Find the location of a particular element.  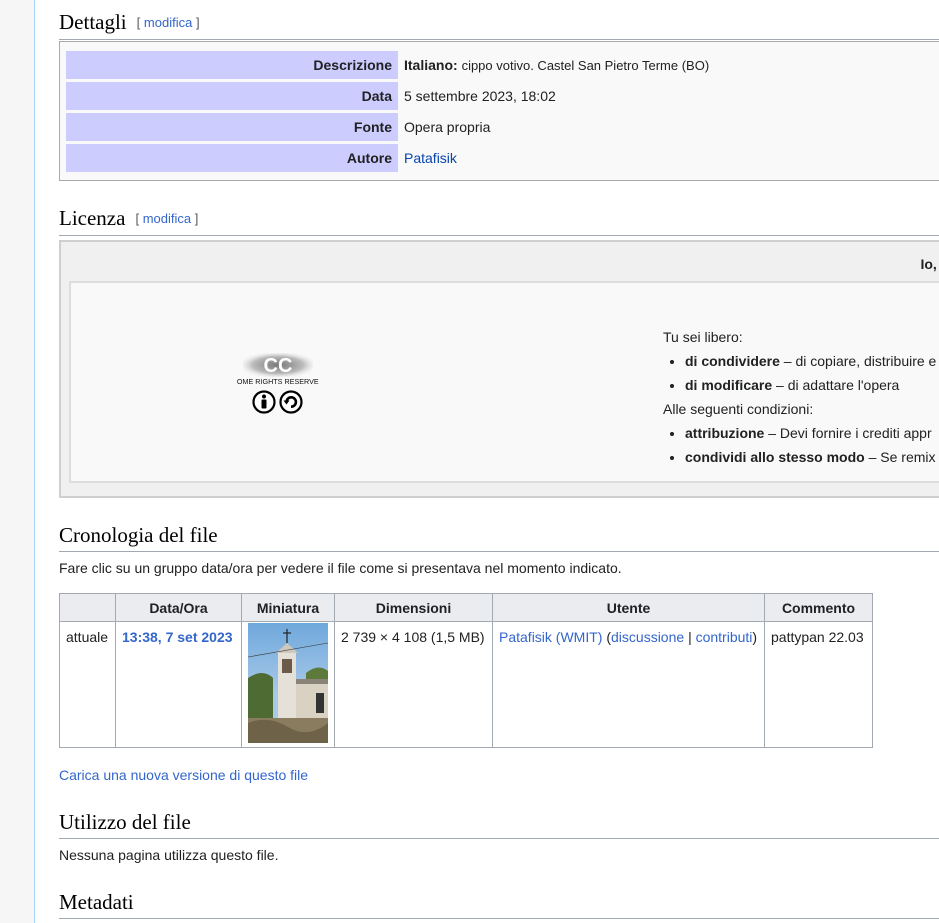

history-heading: Cronologia del file is located at coordinates (499, 536).